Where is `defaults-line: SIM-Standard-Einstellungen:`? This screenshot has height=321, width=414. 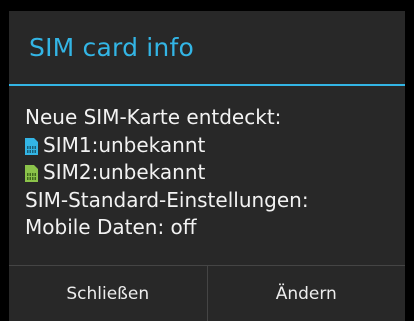 defaults-line: SIM-Standard-Einstellungen: is located at coordinates (207, 201).